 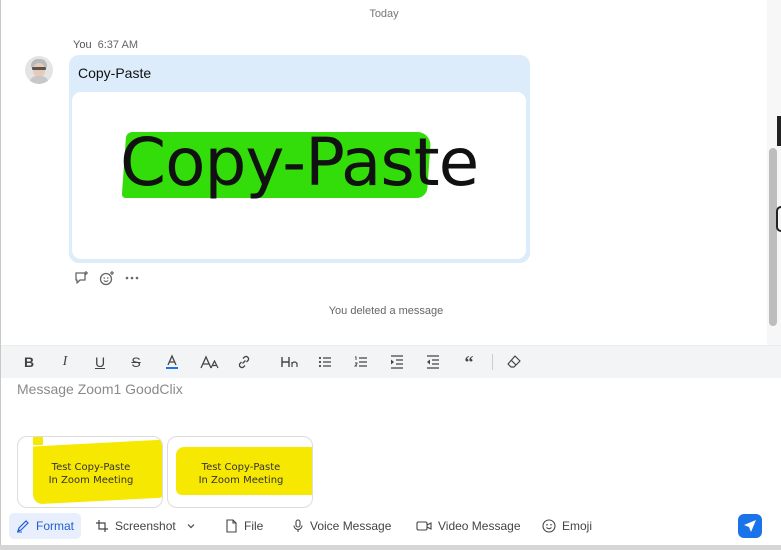 I want to click on font-color-icon, so click(x=172, y=362).